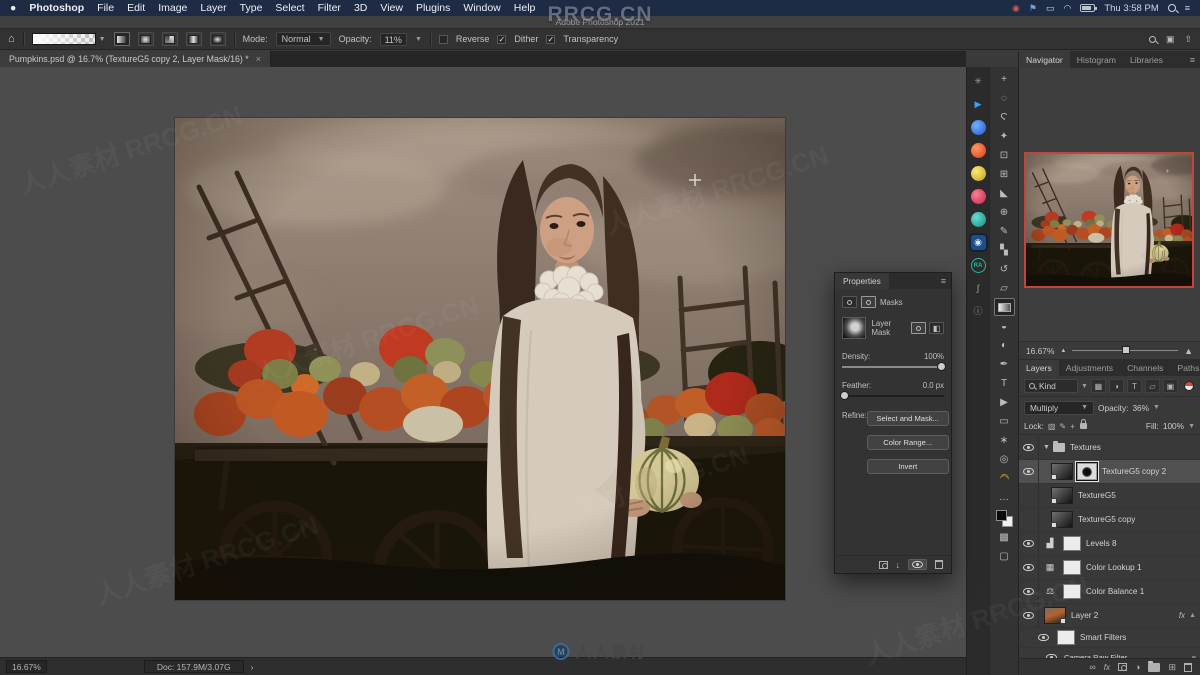 This screenshot has width=1200, height=675. I want to click on pixel-mask-icon, so click(849, 302).